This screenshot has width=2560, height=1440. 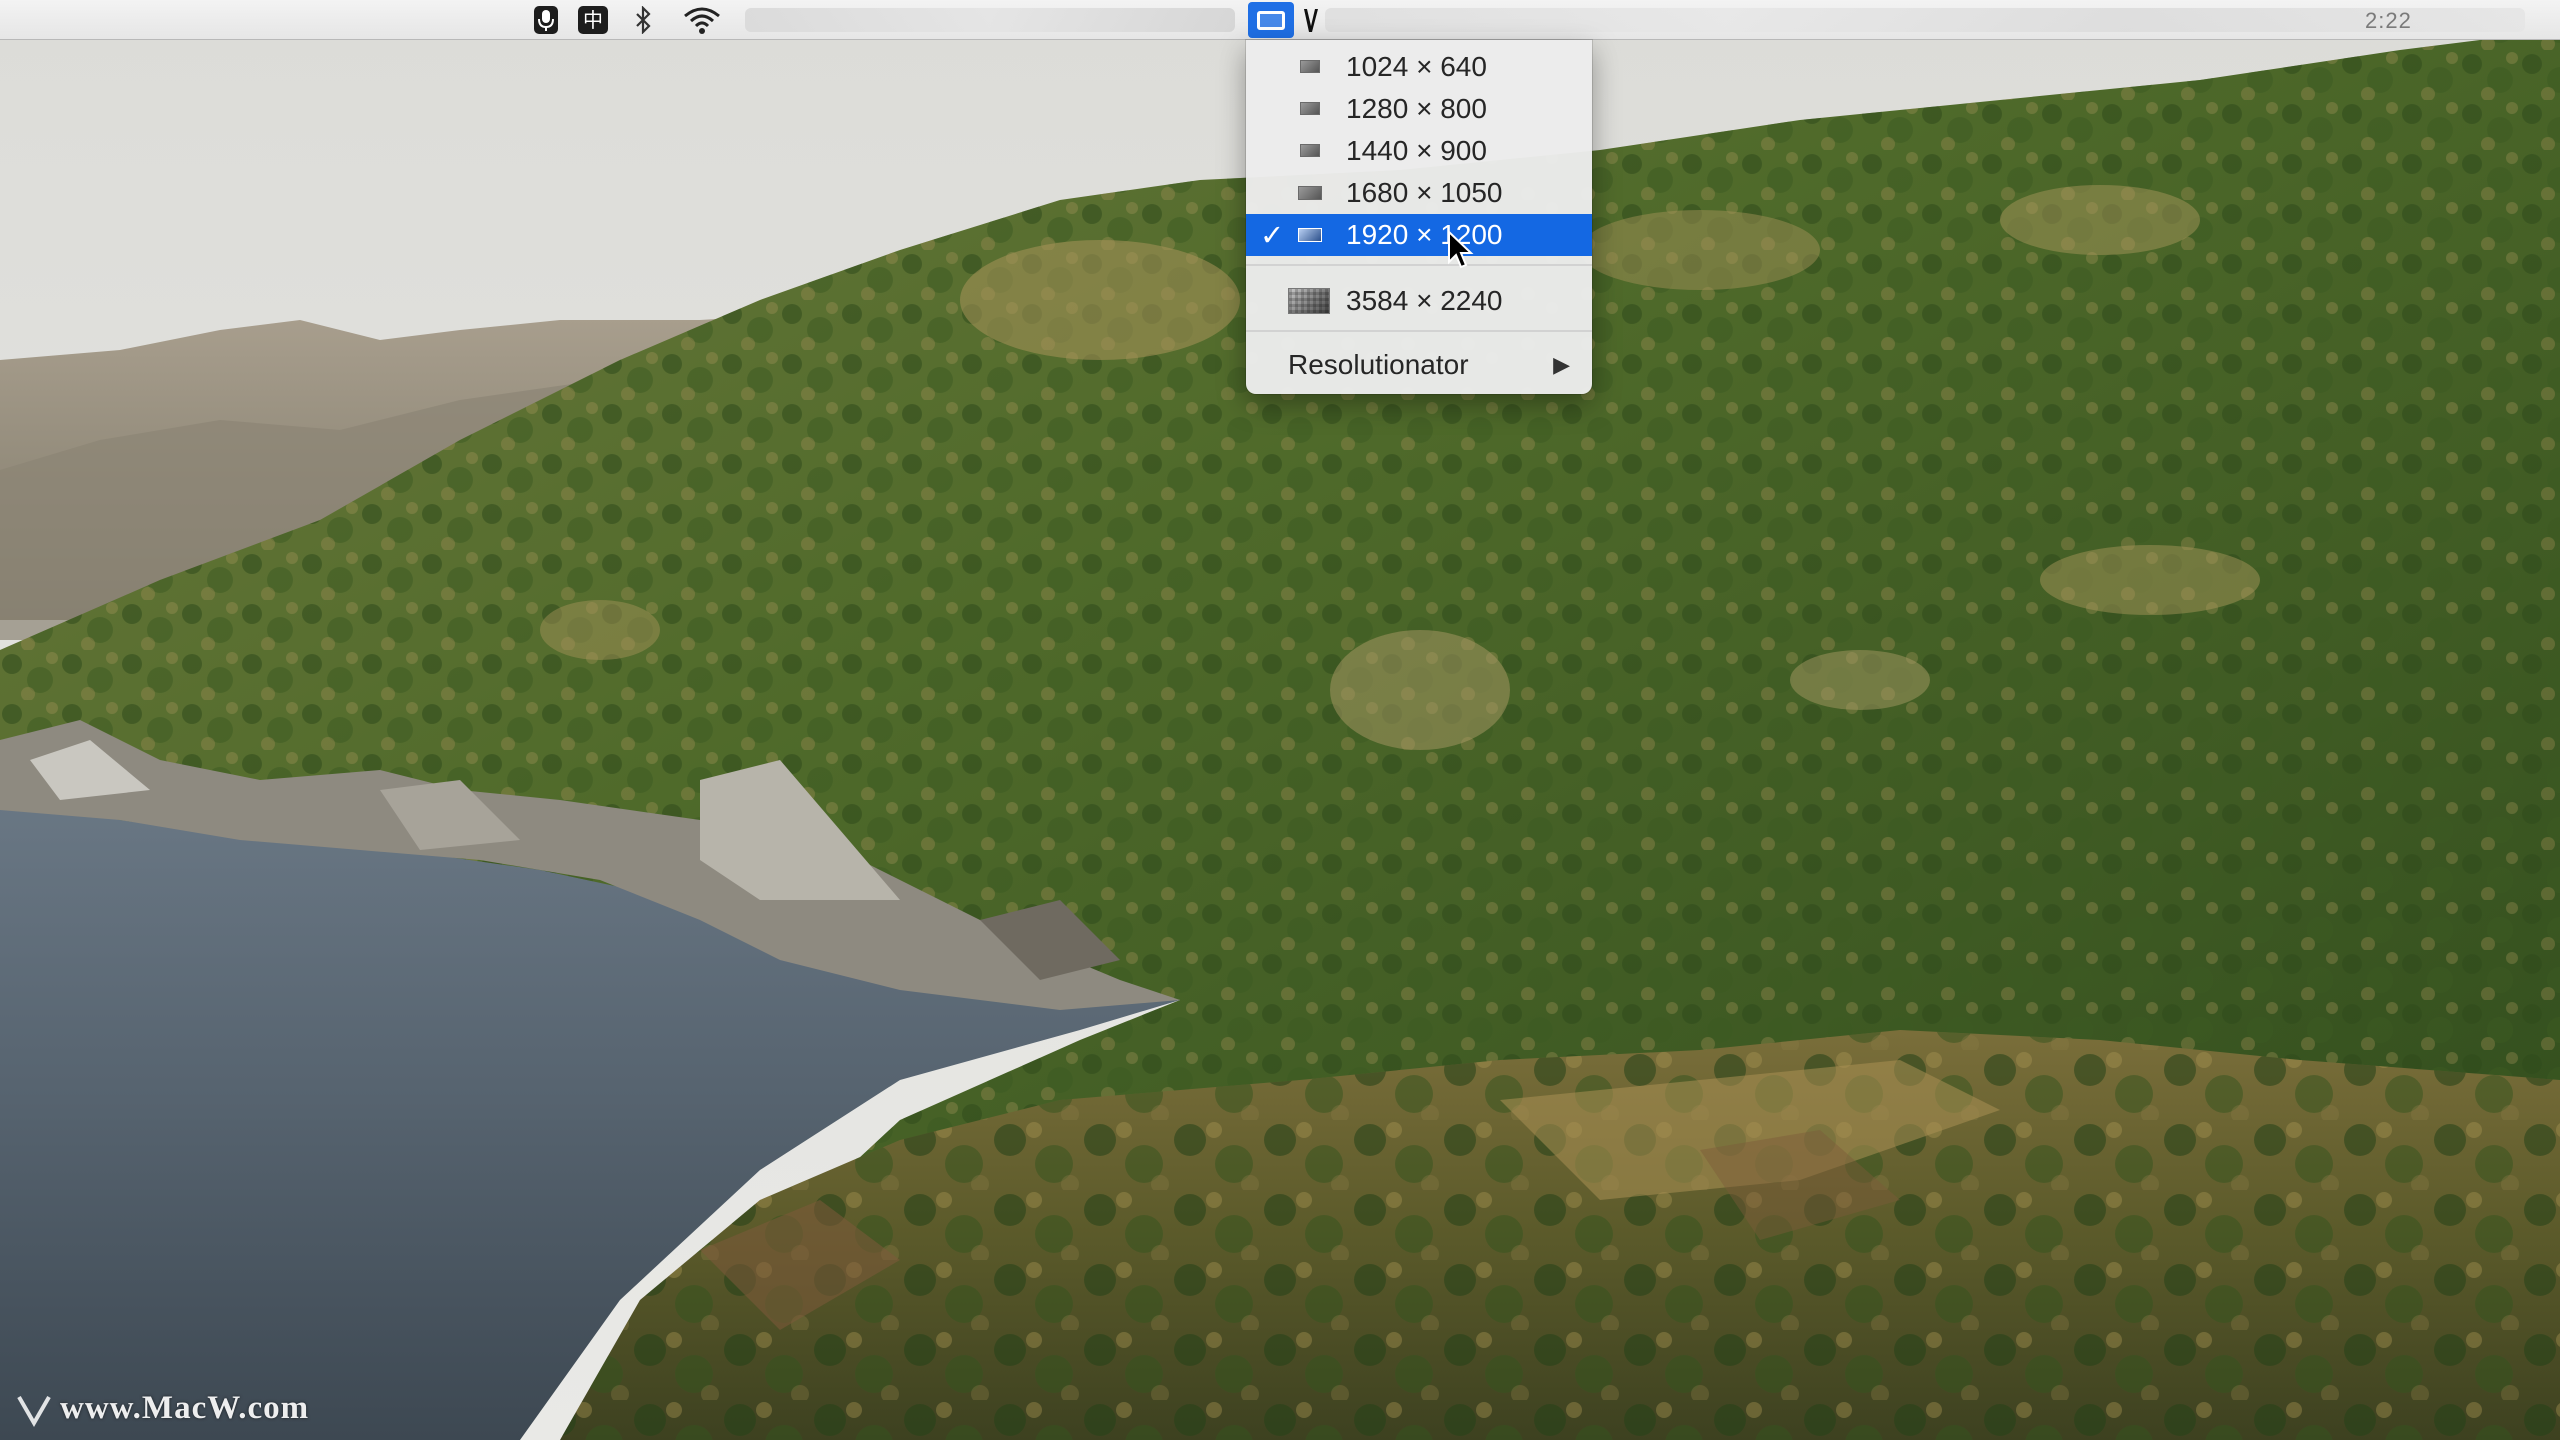 What do you see at coordinates (1272, 235) in the screenshot?
I see `checkmark-icon: ✓` at bounding box center [1272, 235].